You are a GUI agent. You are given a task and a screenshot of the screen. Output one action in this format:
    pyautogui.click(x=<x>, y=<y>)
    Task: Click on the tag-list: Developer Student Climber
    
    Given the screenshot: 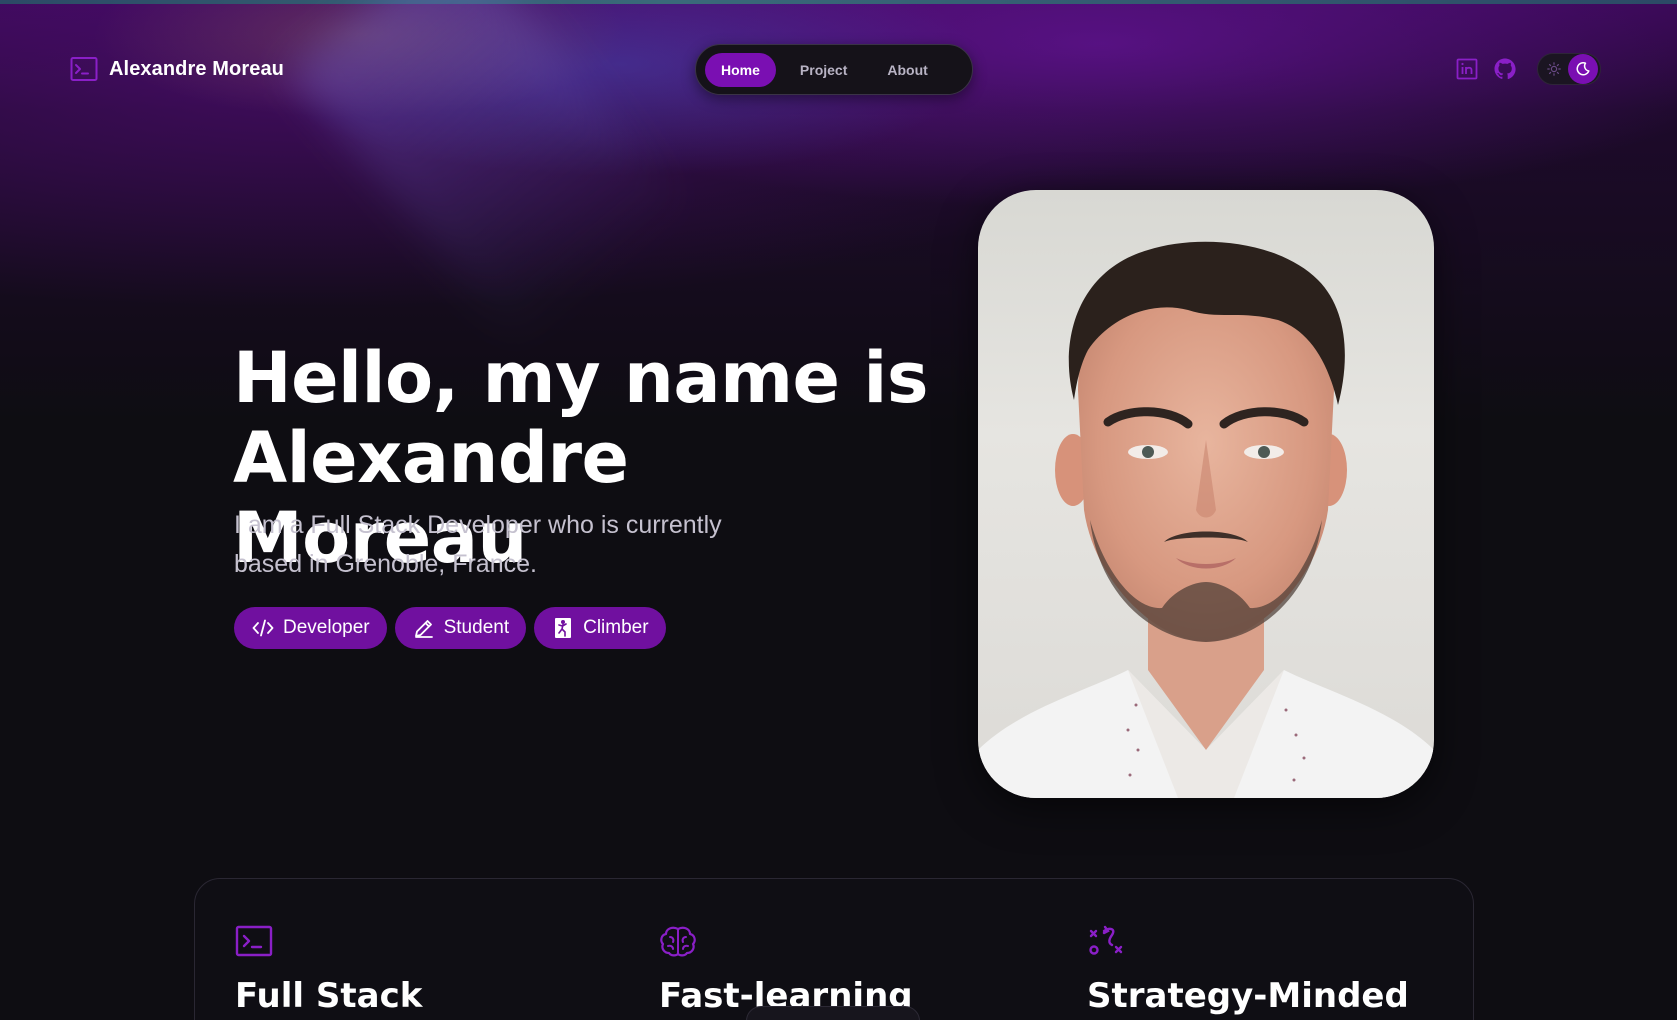 What is the action you would take?
    pyautogui.click(x=450, y=628)
    